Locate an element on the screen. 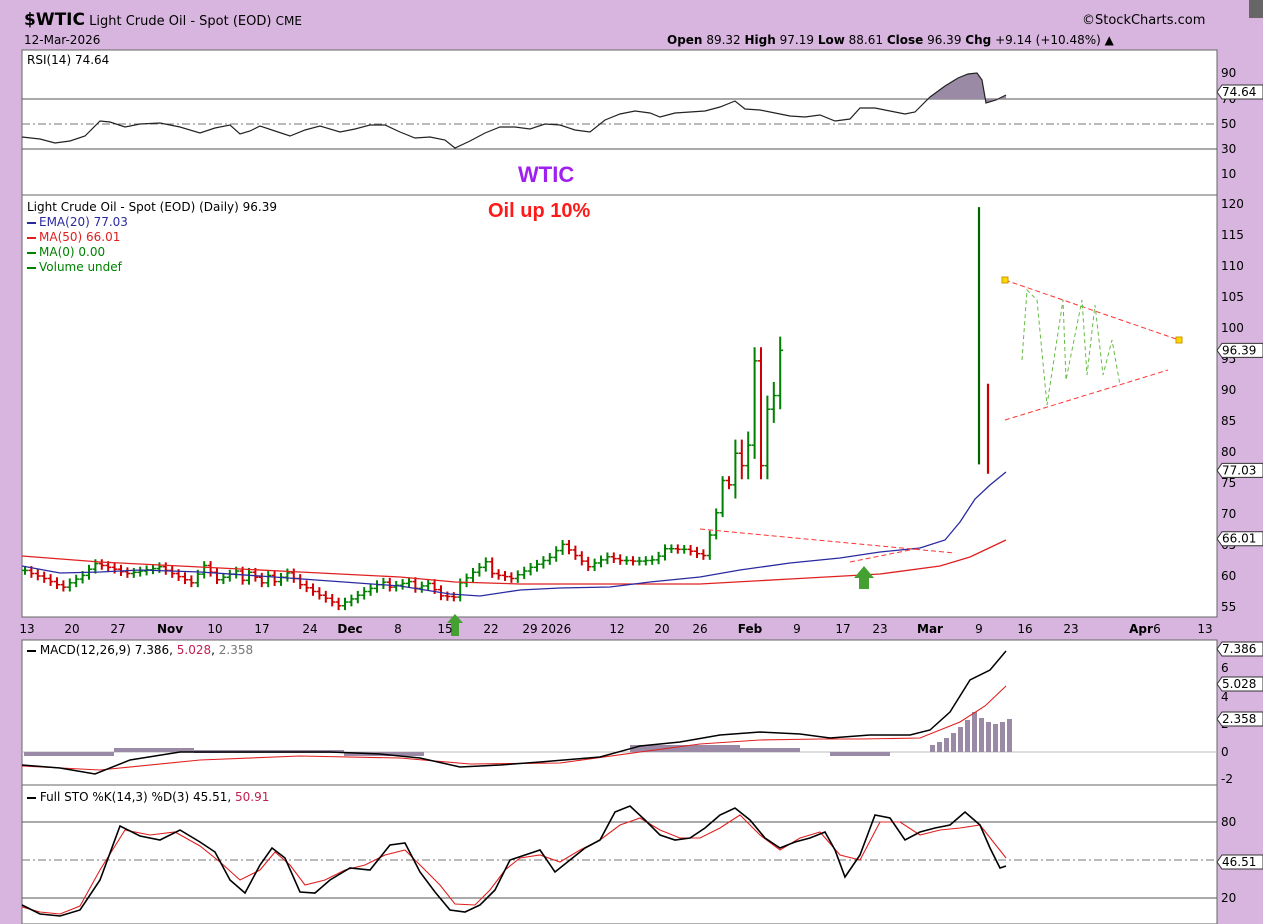  rsi-legend: RSI(14) 74.64 is located at coordinates (68, 60).